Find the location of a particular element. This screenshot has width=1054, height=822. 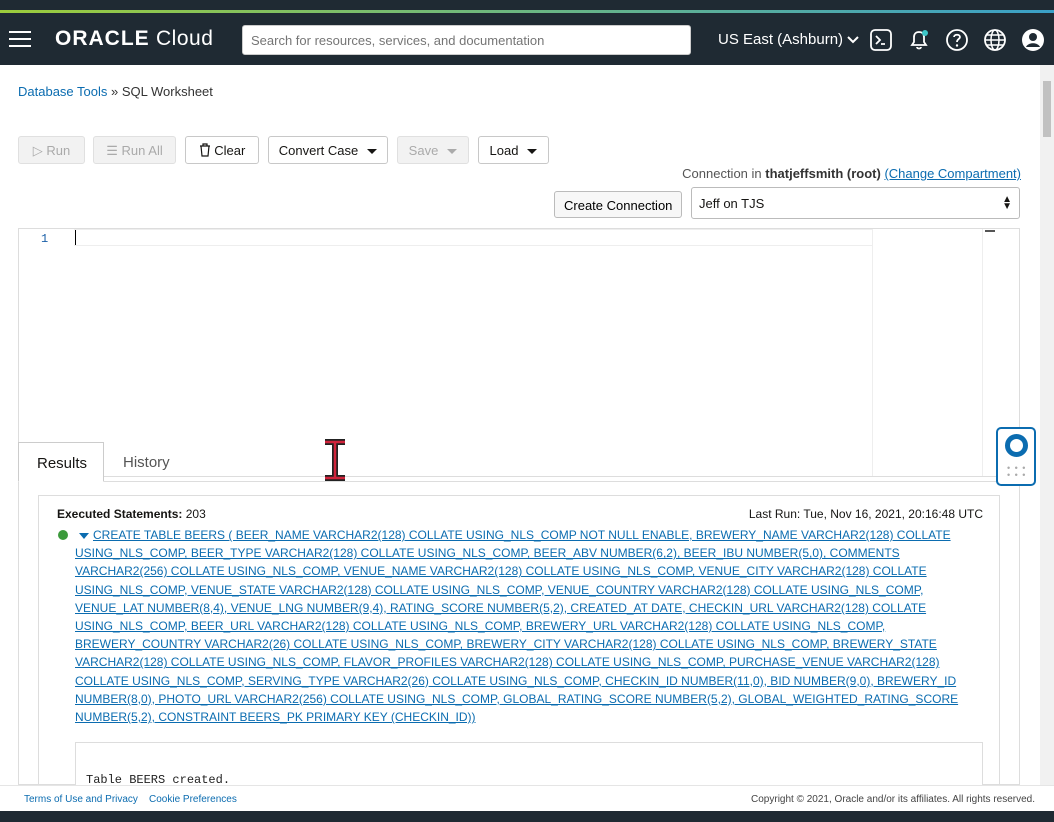

current-line-highlight is located at coordinates (473, 237).